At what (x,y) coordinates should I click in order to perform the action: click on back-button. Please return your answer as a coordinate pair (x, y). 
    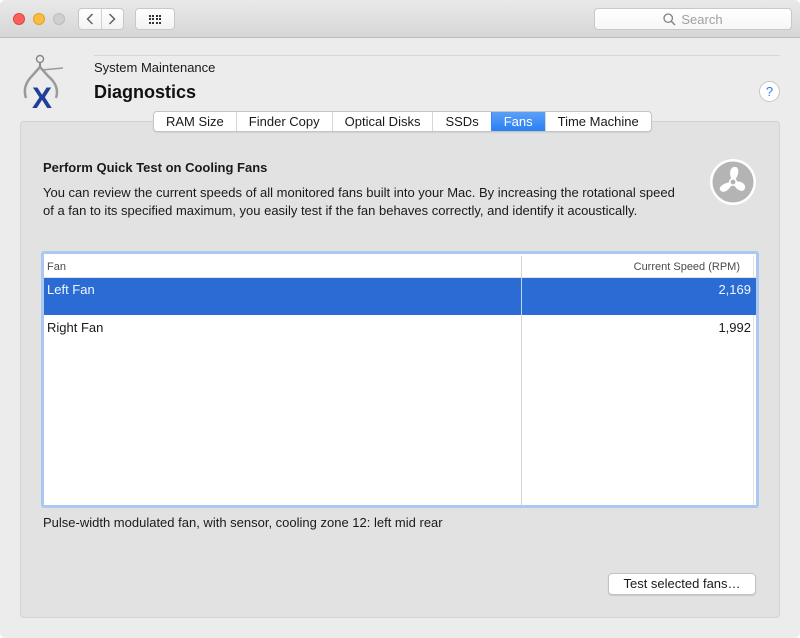
    Looking at the image, I should click on (90, 19).